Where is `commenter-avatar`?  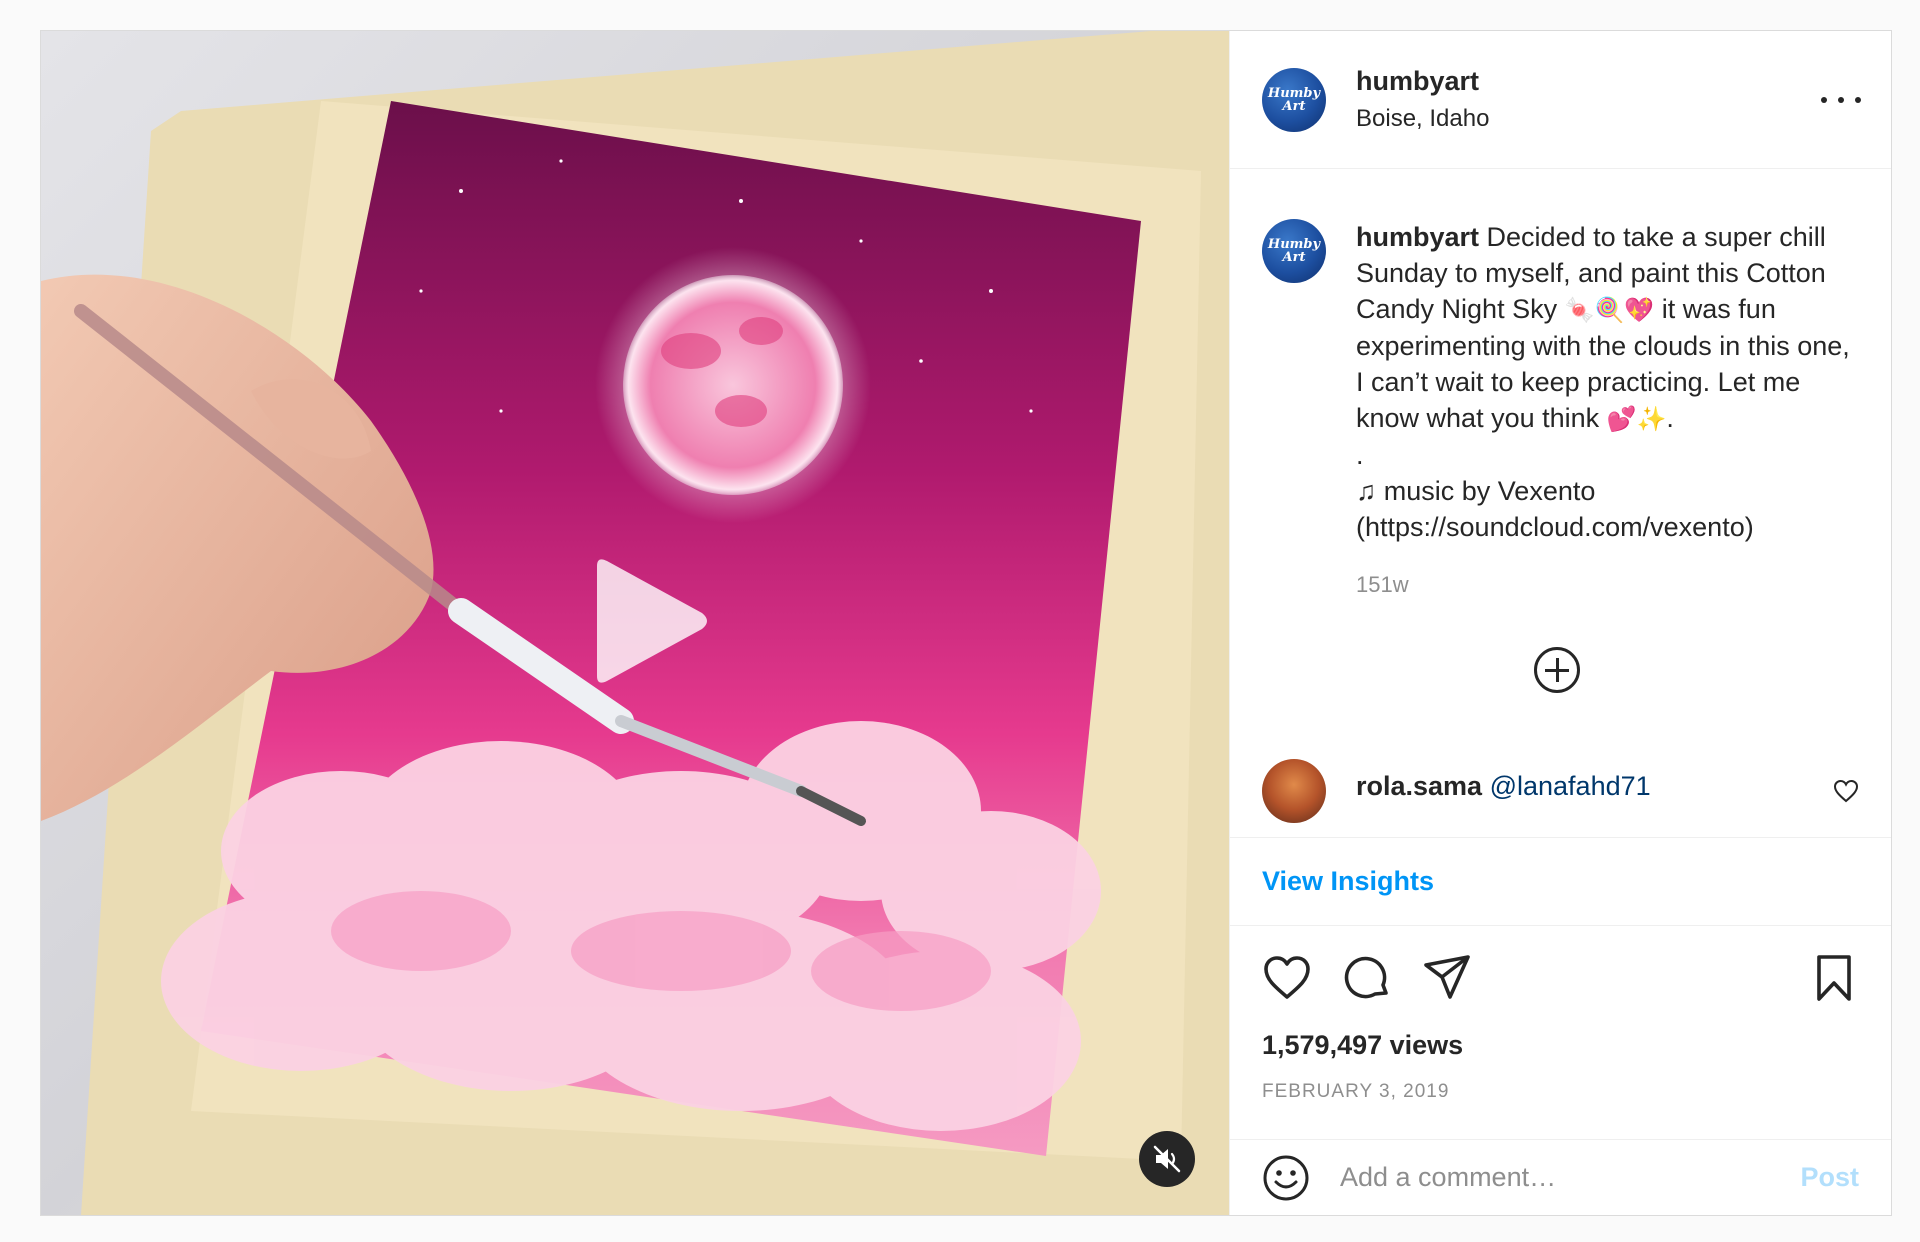
commenter-avatar is located at coordinates (1294, 791).